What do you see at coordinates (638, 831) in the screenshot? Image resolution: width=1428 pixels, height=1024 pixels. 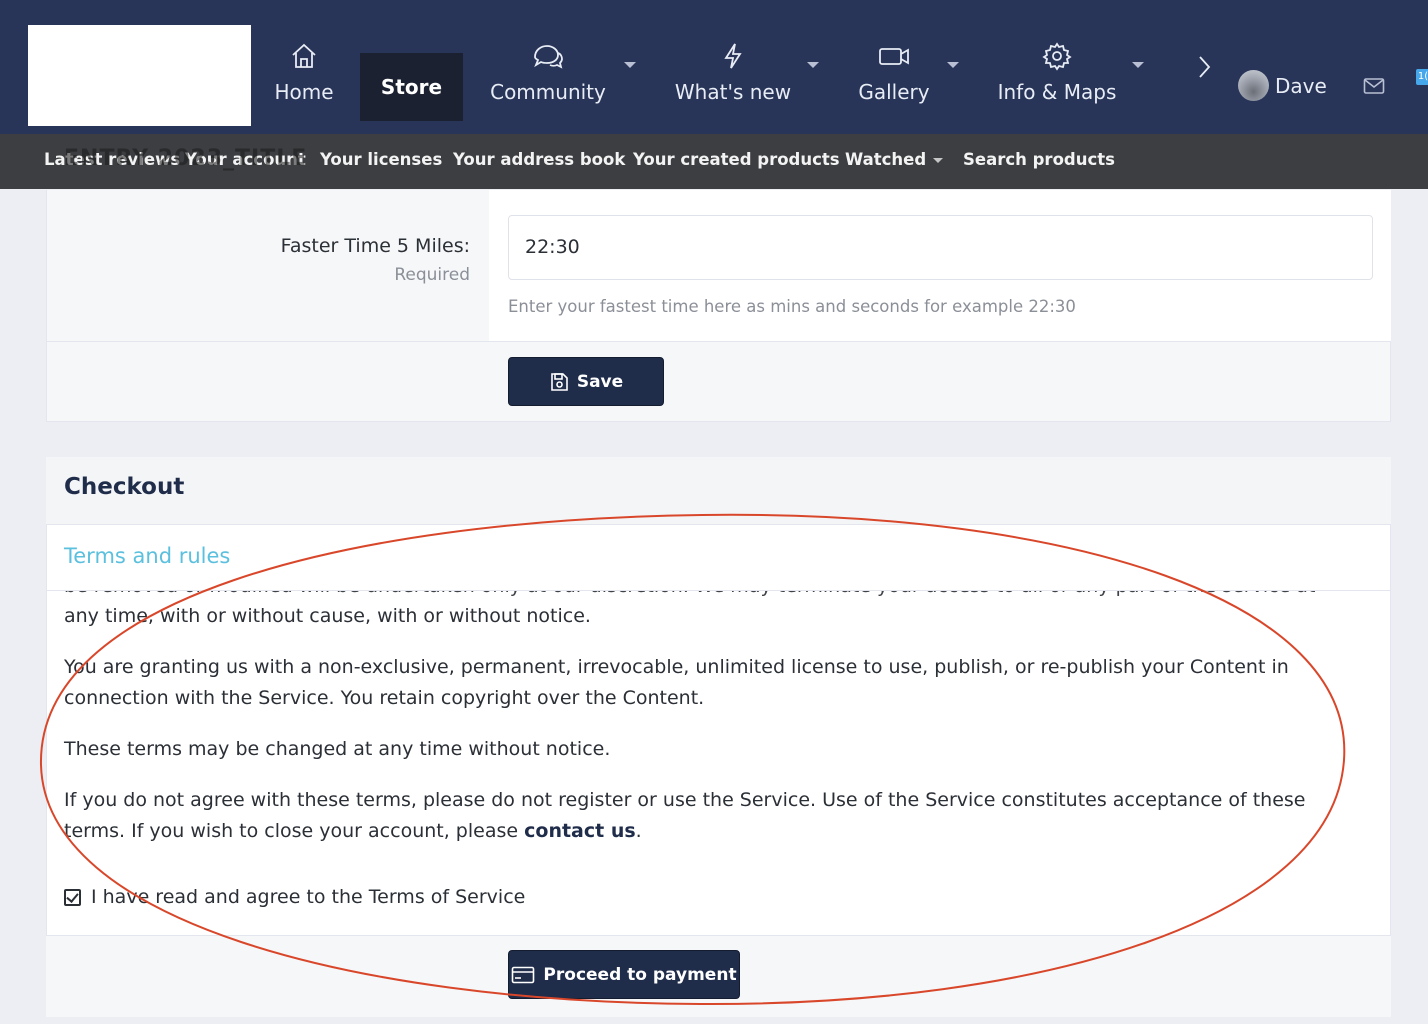 I see `terms-paragraph-4-end: .` at bounding box center [638, 831].